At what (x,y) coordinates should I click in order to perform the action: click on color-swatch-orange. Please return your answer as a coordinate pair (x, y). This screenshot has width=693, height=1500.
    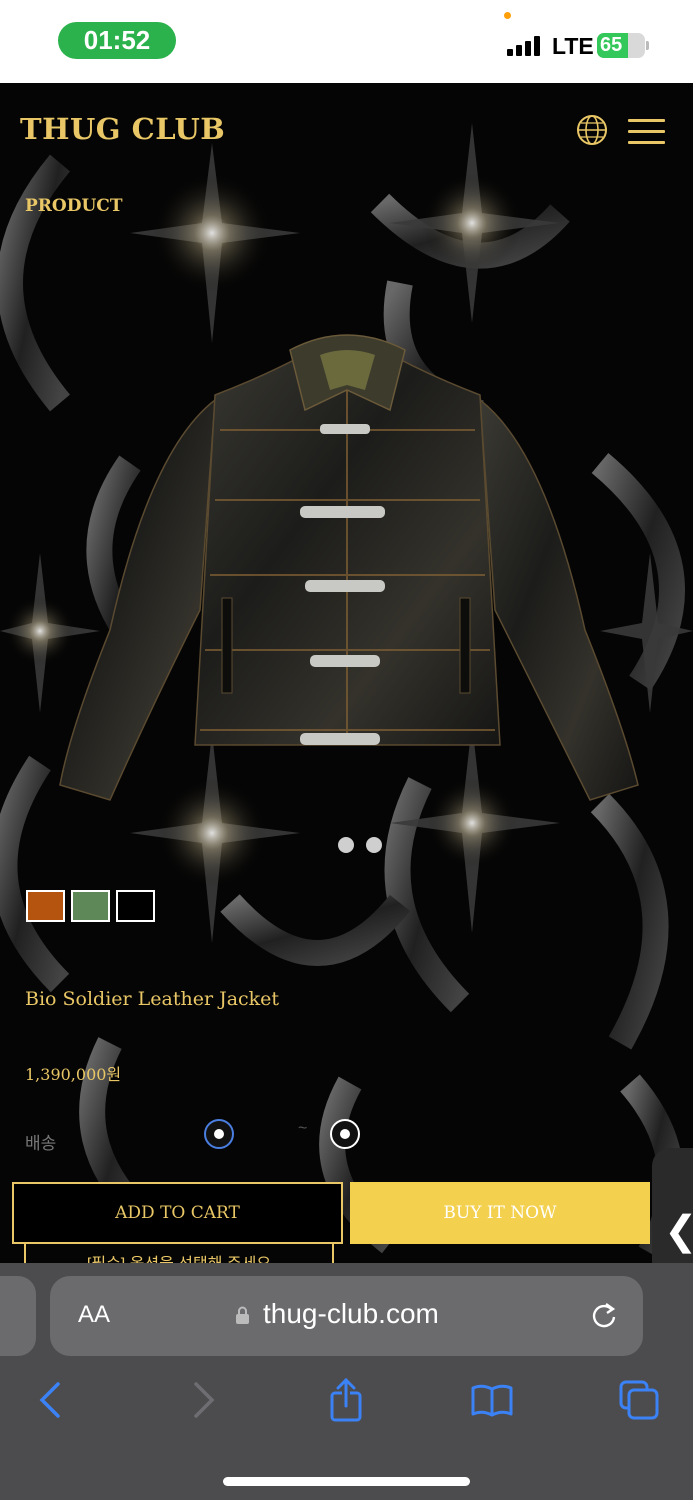
    Looking at the image, I should click on (45, 906).